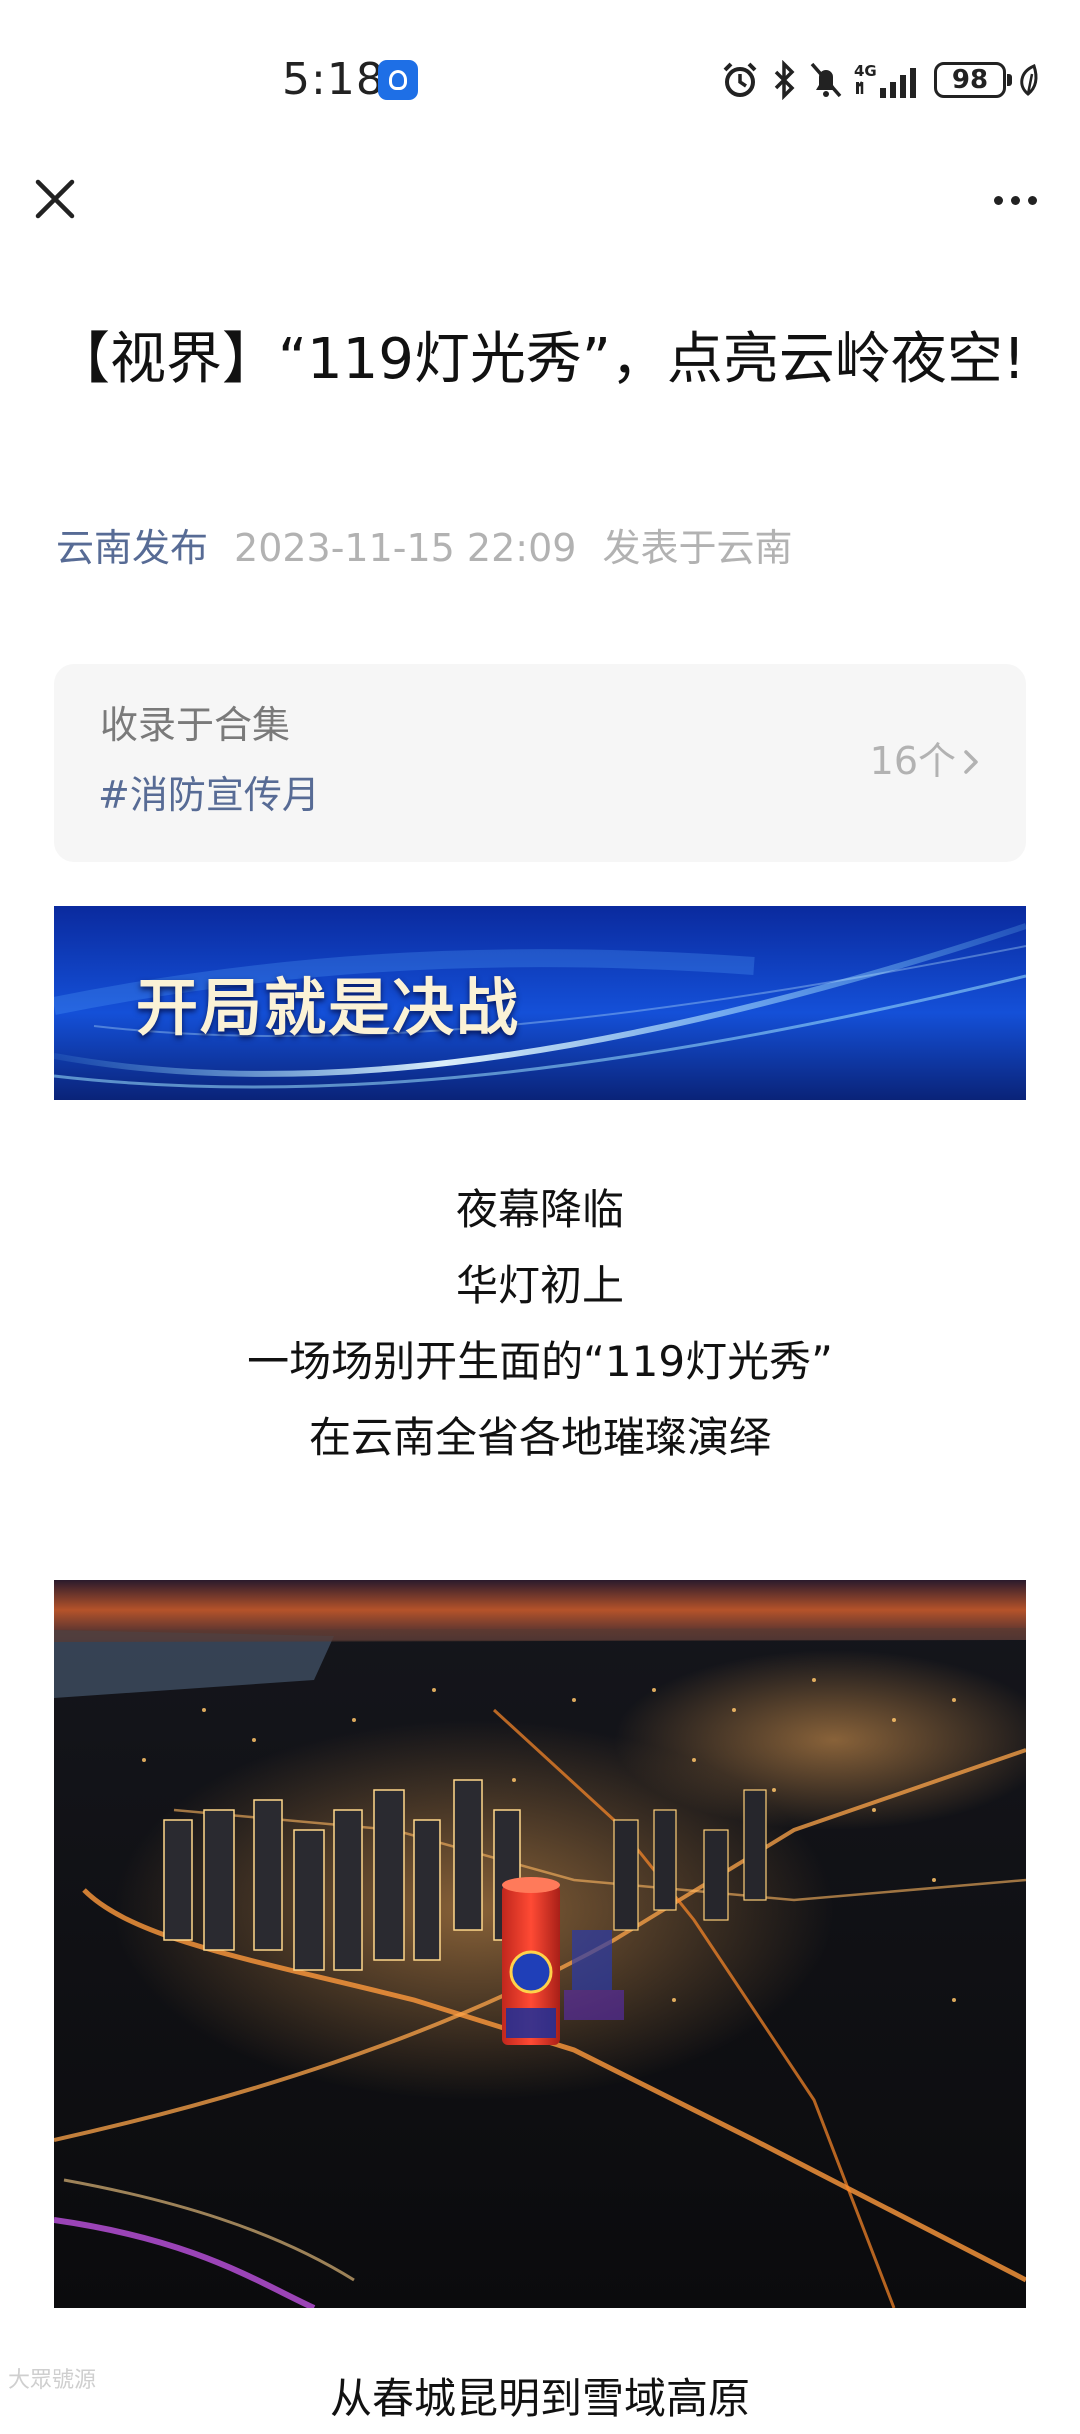 Image resolution: width=1080 pixels, height=2434 pixels. I want to click on app-notification-icon, so click(398, 80).